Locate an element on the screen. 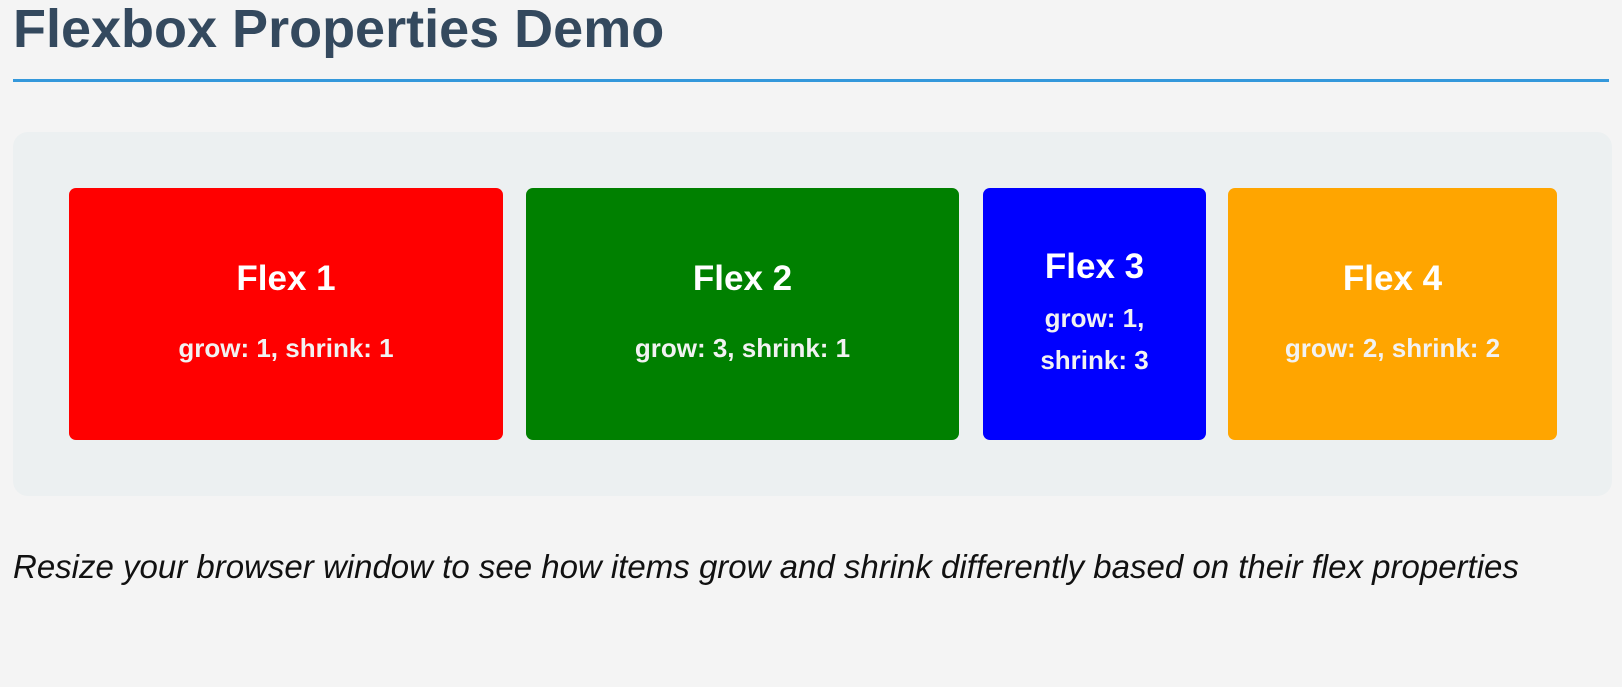 The height and width of the screenshot is (687, 1622). page-title: Flexbox Properties Demo is located at coordinates (811, 41).